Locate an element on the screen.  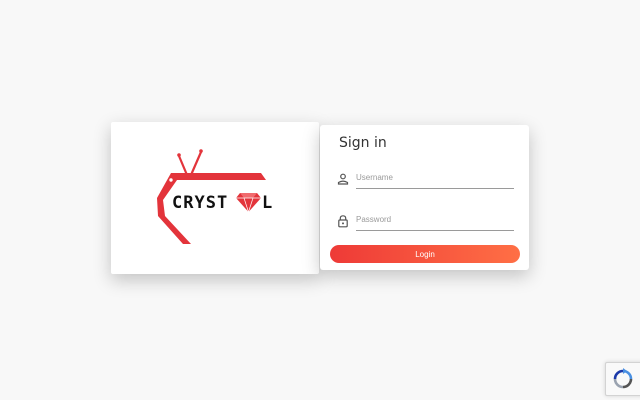
recaptcha-icon is located at coordinates (623, 378).